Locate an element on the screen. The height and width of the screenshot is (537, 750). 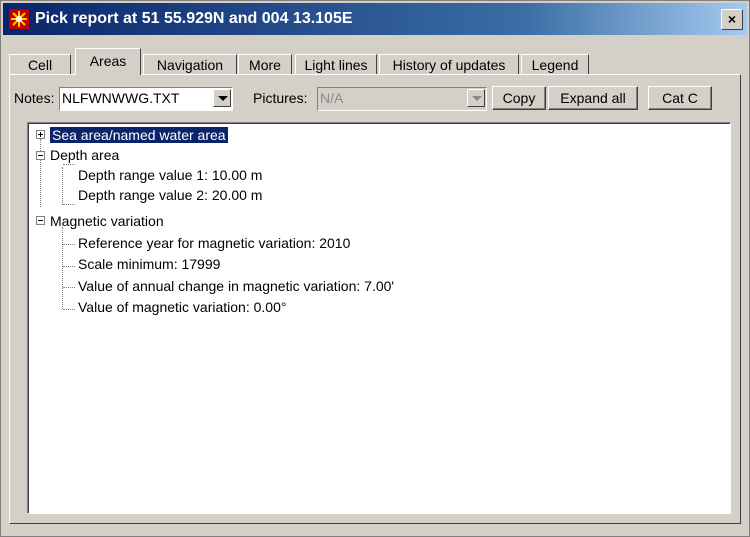
tab-navigation: Navigation is located at coordinates (190, 64).